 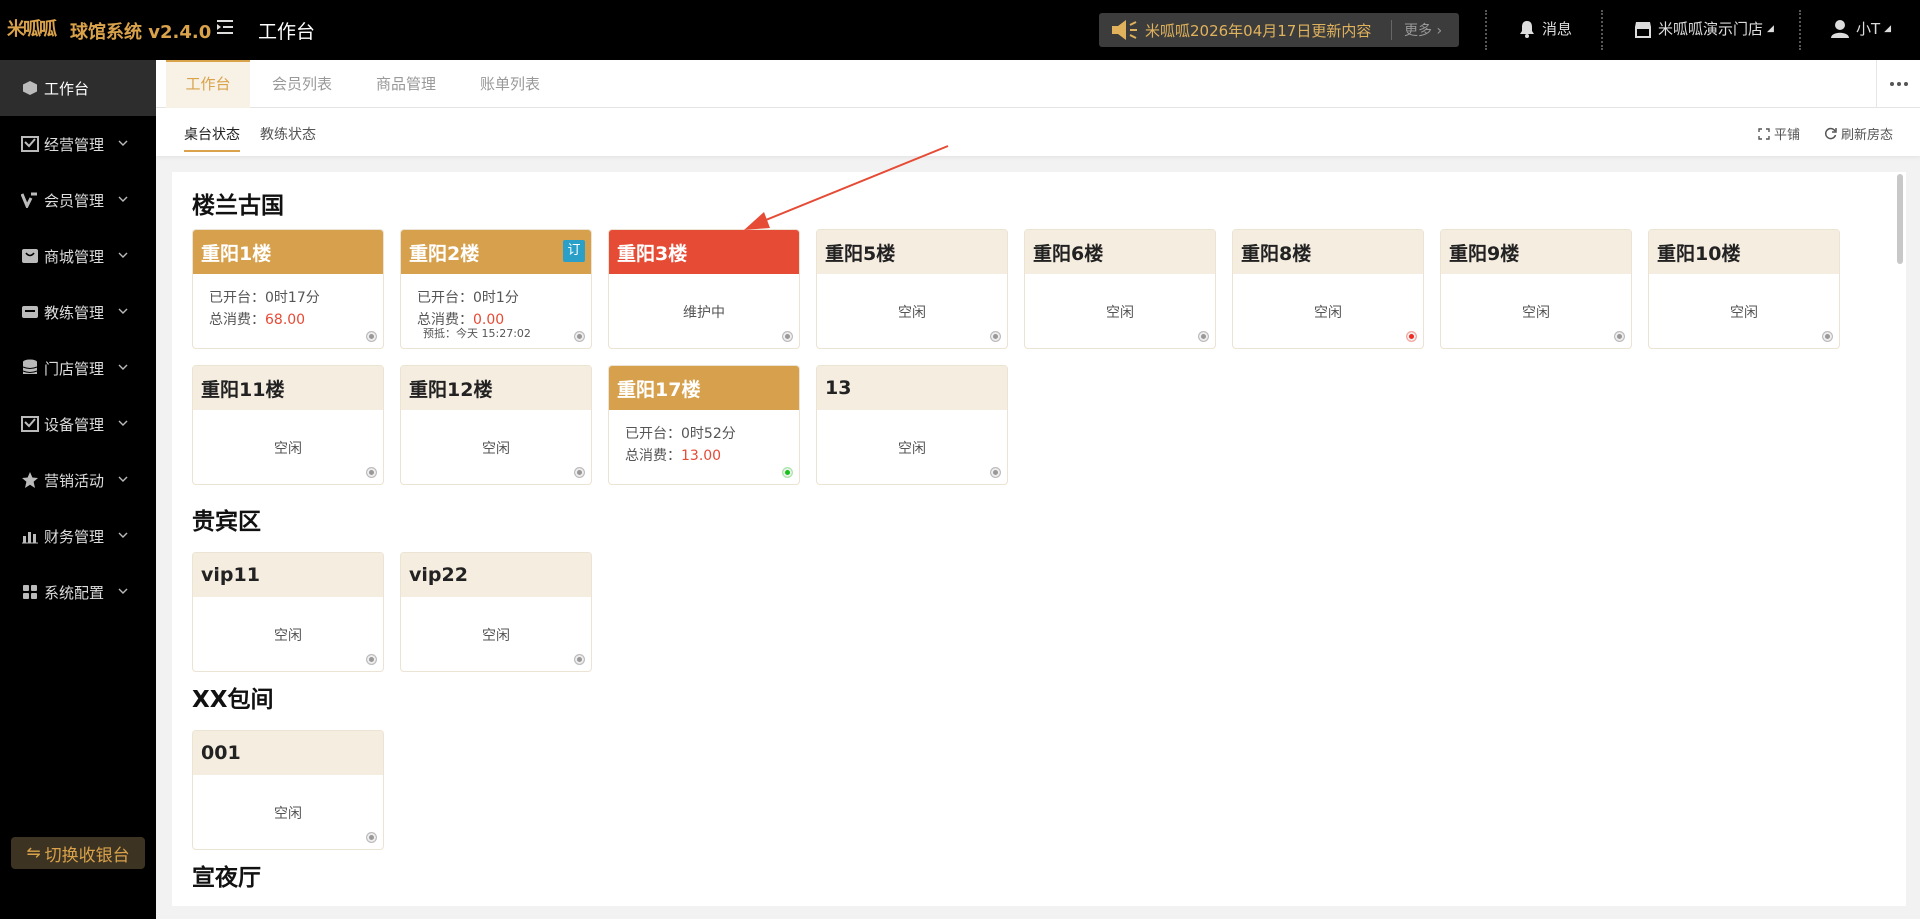 I want to click on database-icon, so click(x=30, y=368).